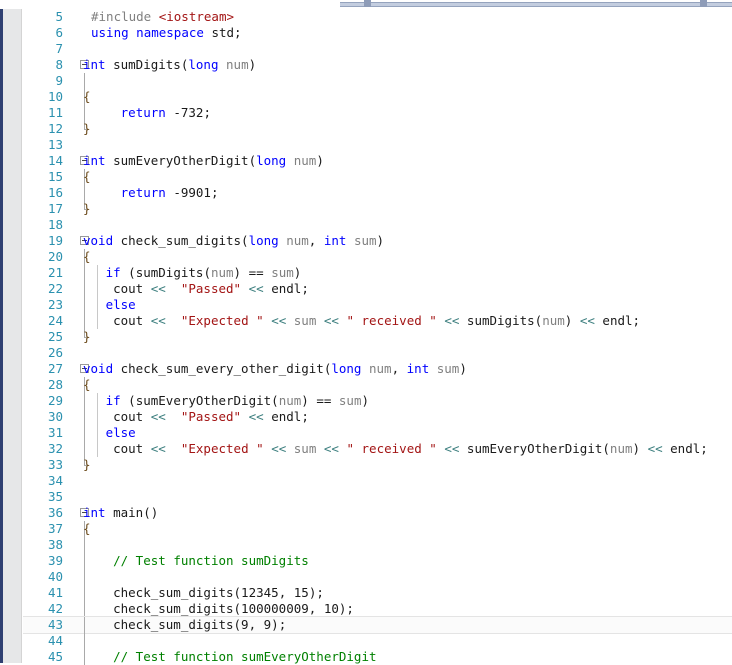 The image size is (732, 665). What do you see at coordinates (377, 113) in the screenshot?
I see `code-line: 11 return -732;` at bounding box center [377, 113].